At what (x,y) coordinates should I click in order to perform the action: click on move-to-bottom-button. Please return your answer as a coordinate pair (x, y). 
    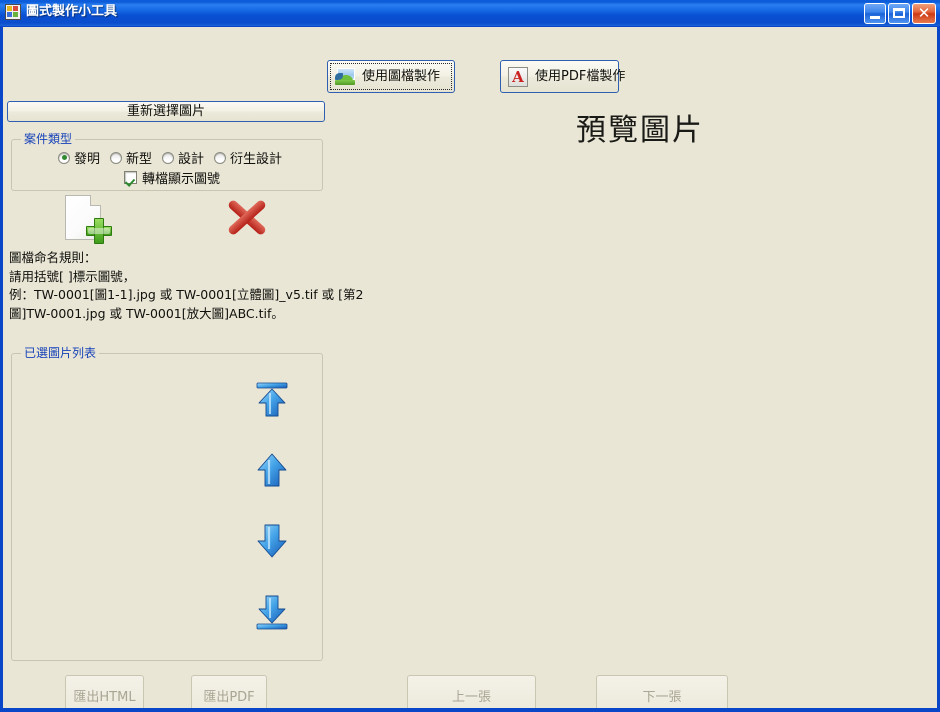
    Looking at the image, I should click on (272, 612).